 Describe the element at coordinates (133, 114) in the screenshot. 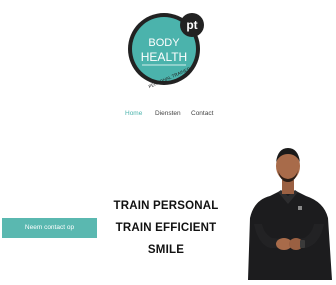

I see `nav-link-home: Home` at that location.